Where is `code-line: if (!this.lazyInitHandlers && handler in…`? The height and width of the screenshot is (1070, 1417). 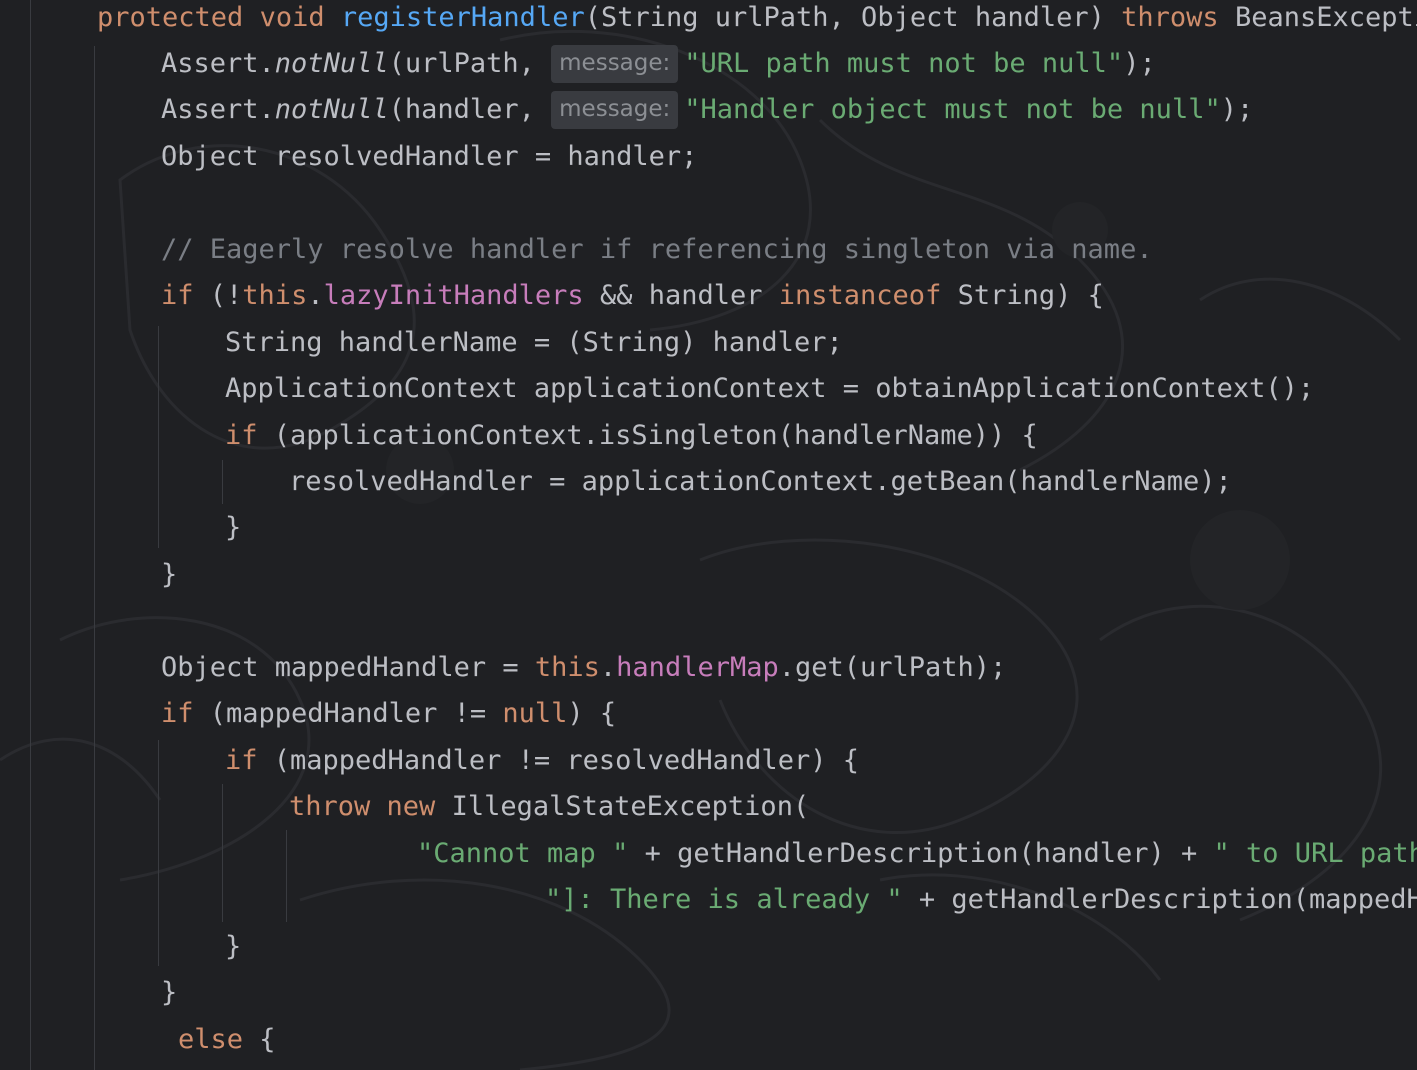
code-line: if (!this.lazyInitHandlers && handler in… is located at coordinates (708, 296).